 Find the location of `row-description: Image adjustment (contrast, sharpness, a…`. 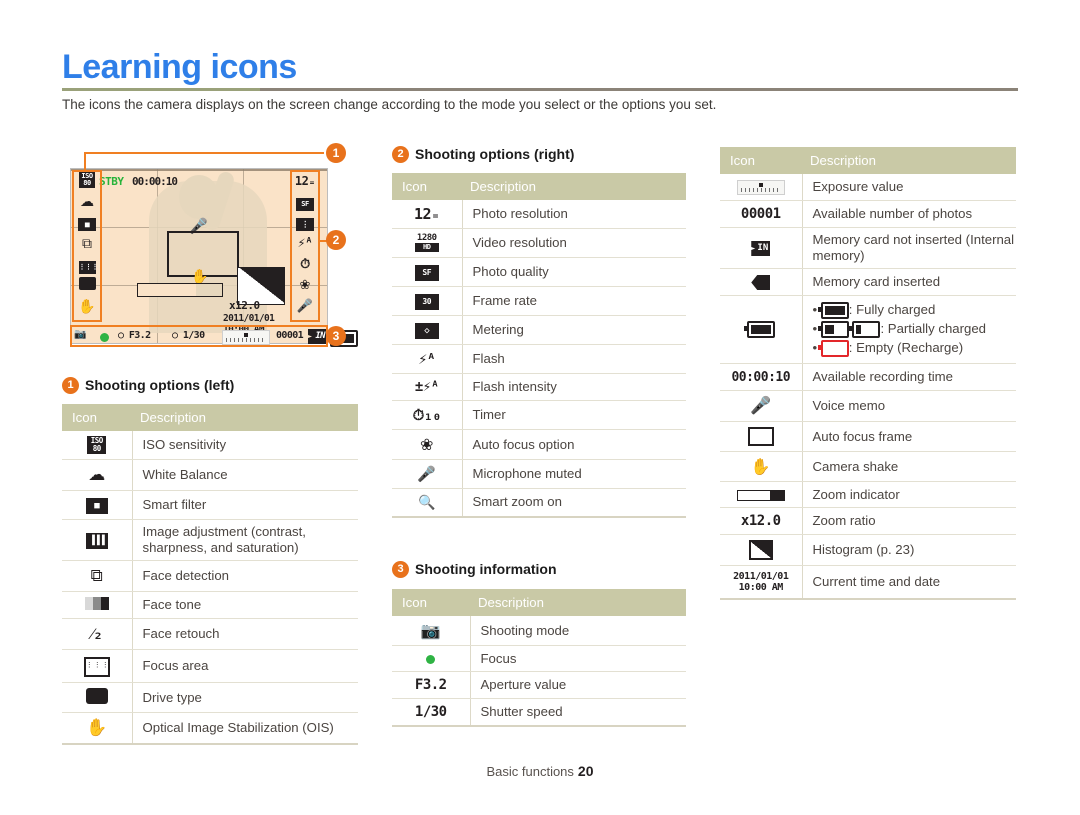

row-description: Image adjustment (contrast, sharpness, a… is located at coordinates (245, 540).